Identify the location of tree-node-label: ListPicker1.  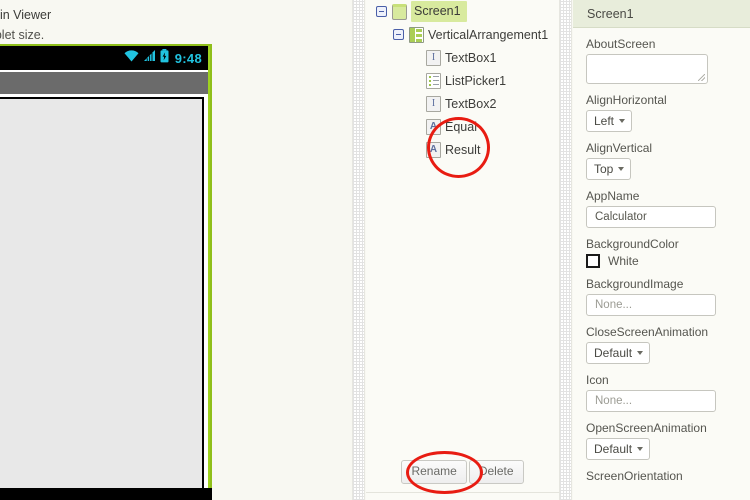
(476, 80).